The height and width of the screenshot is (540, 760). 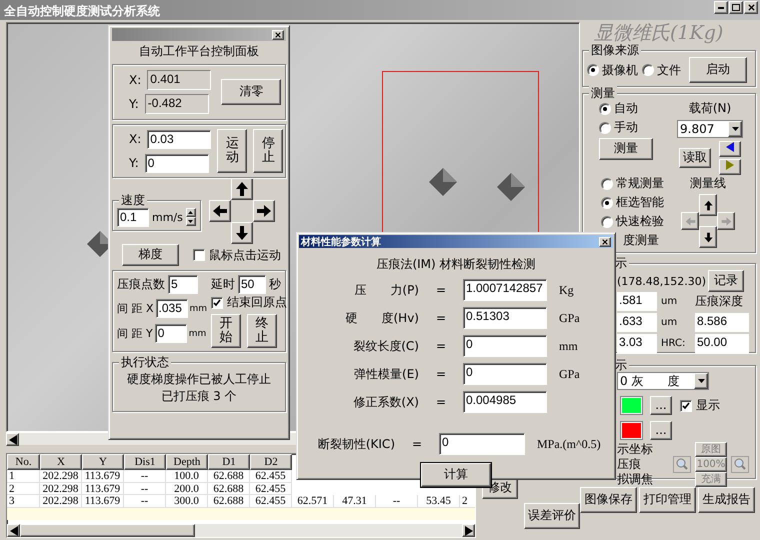 What do you see at coordinates (708, 405) in the screenshot?
I see `checkbox-label: 显示` at bounding box center [708, 405].